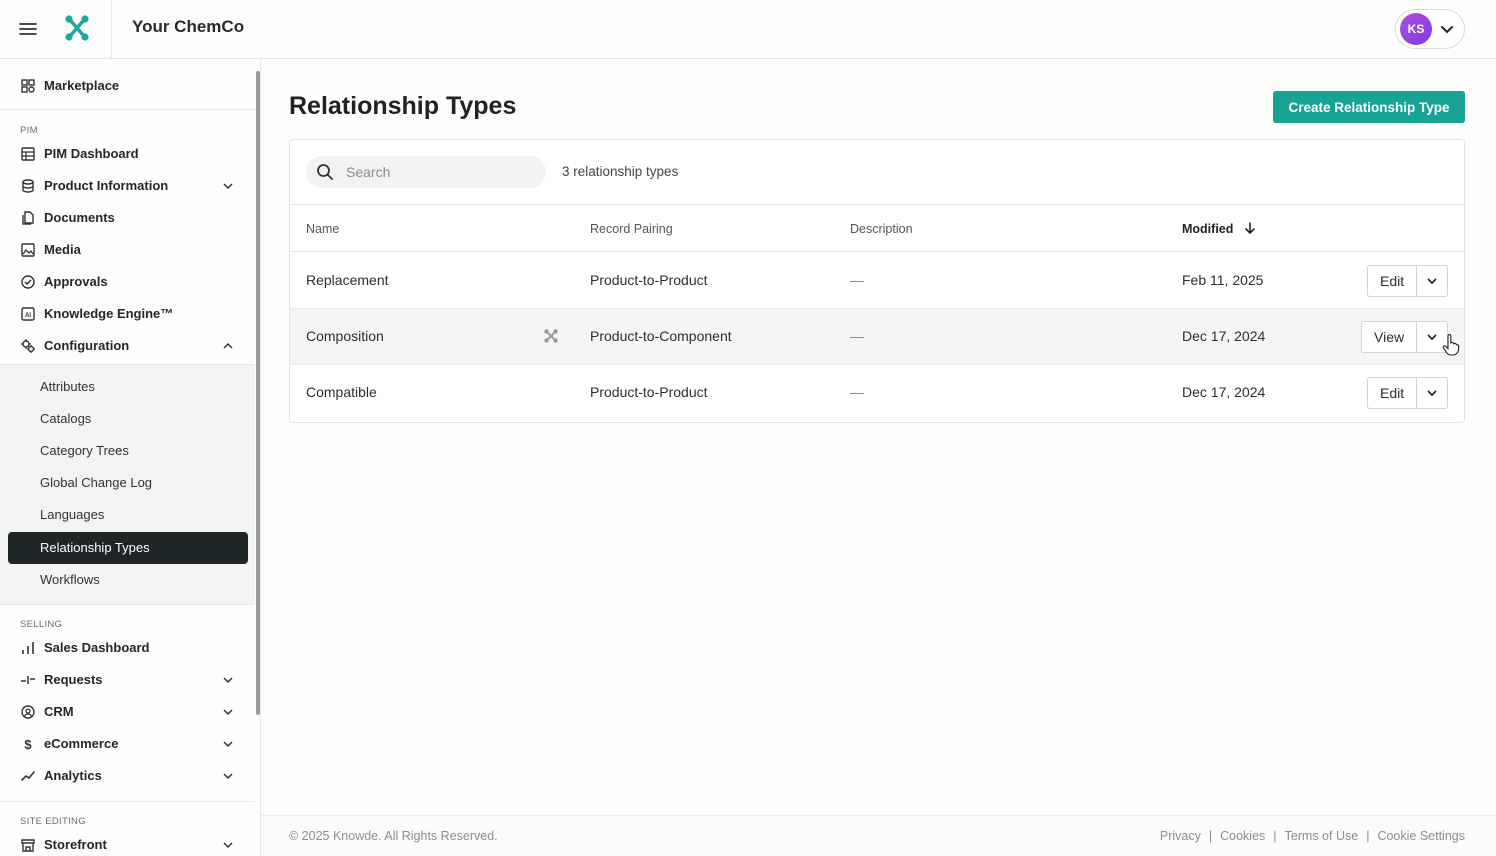 The image size is (1496, 856). What do you see at coordinates (1180, 836) in the screenshot?
I see `footer-link-privacy: Privacy` at bounding box center [1180, 836].